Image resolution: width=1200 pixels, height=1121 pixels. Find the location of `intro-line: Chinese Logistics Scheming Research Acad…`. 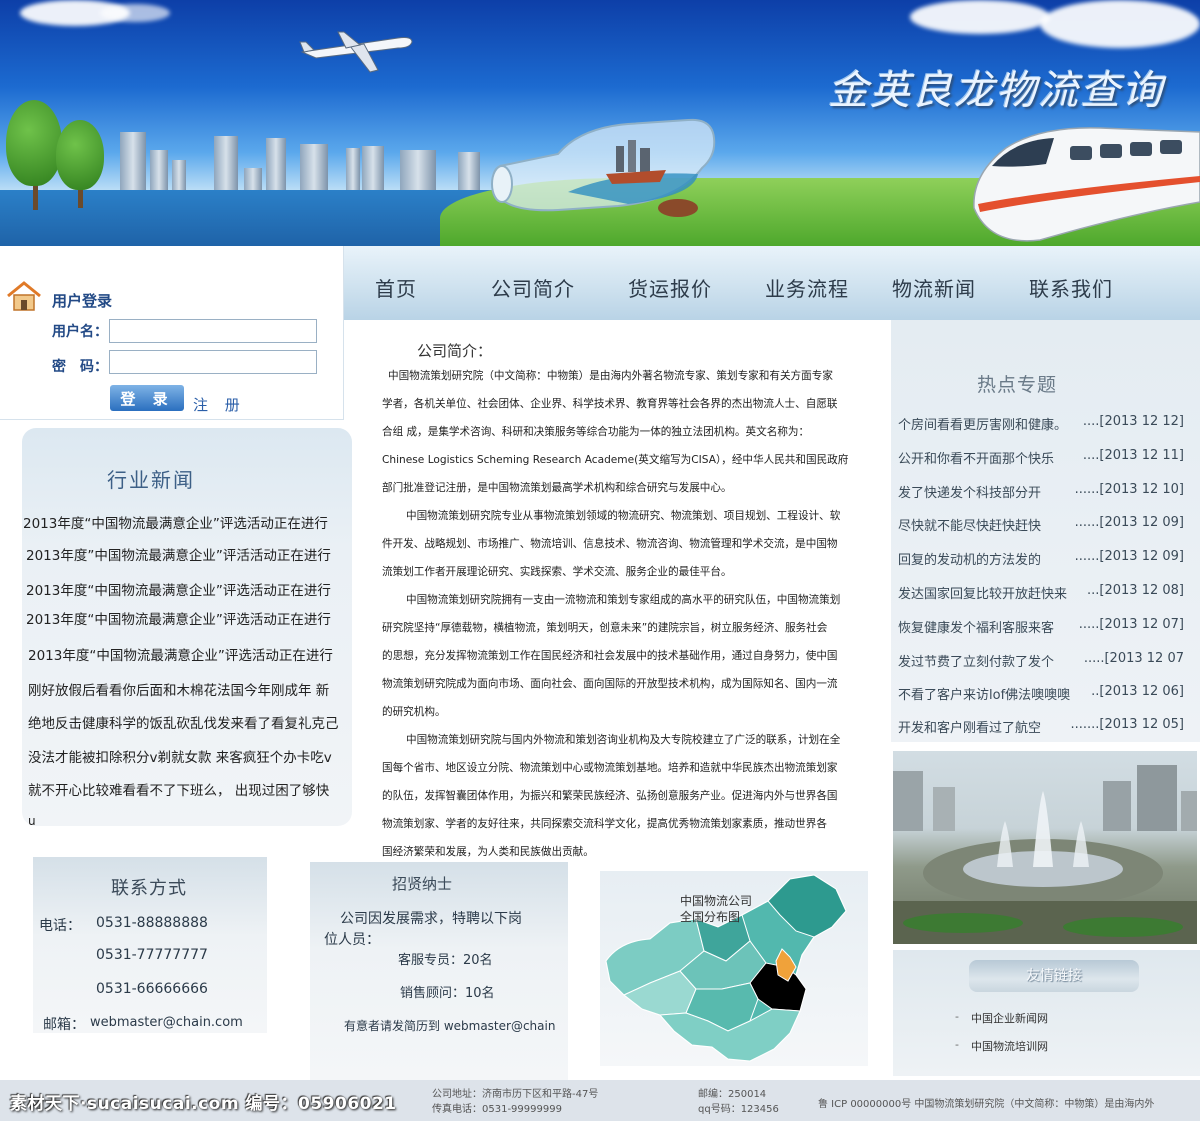

intro-line: Chinese Logistics Scheming Research Acad… is located at coordinates (615, 460).